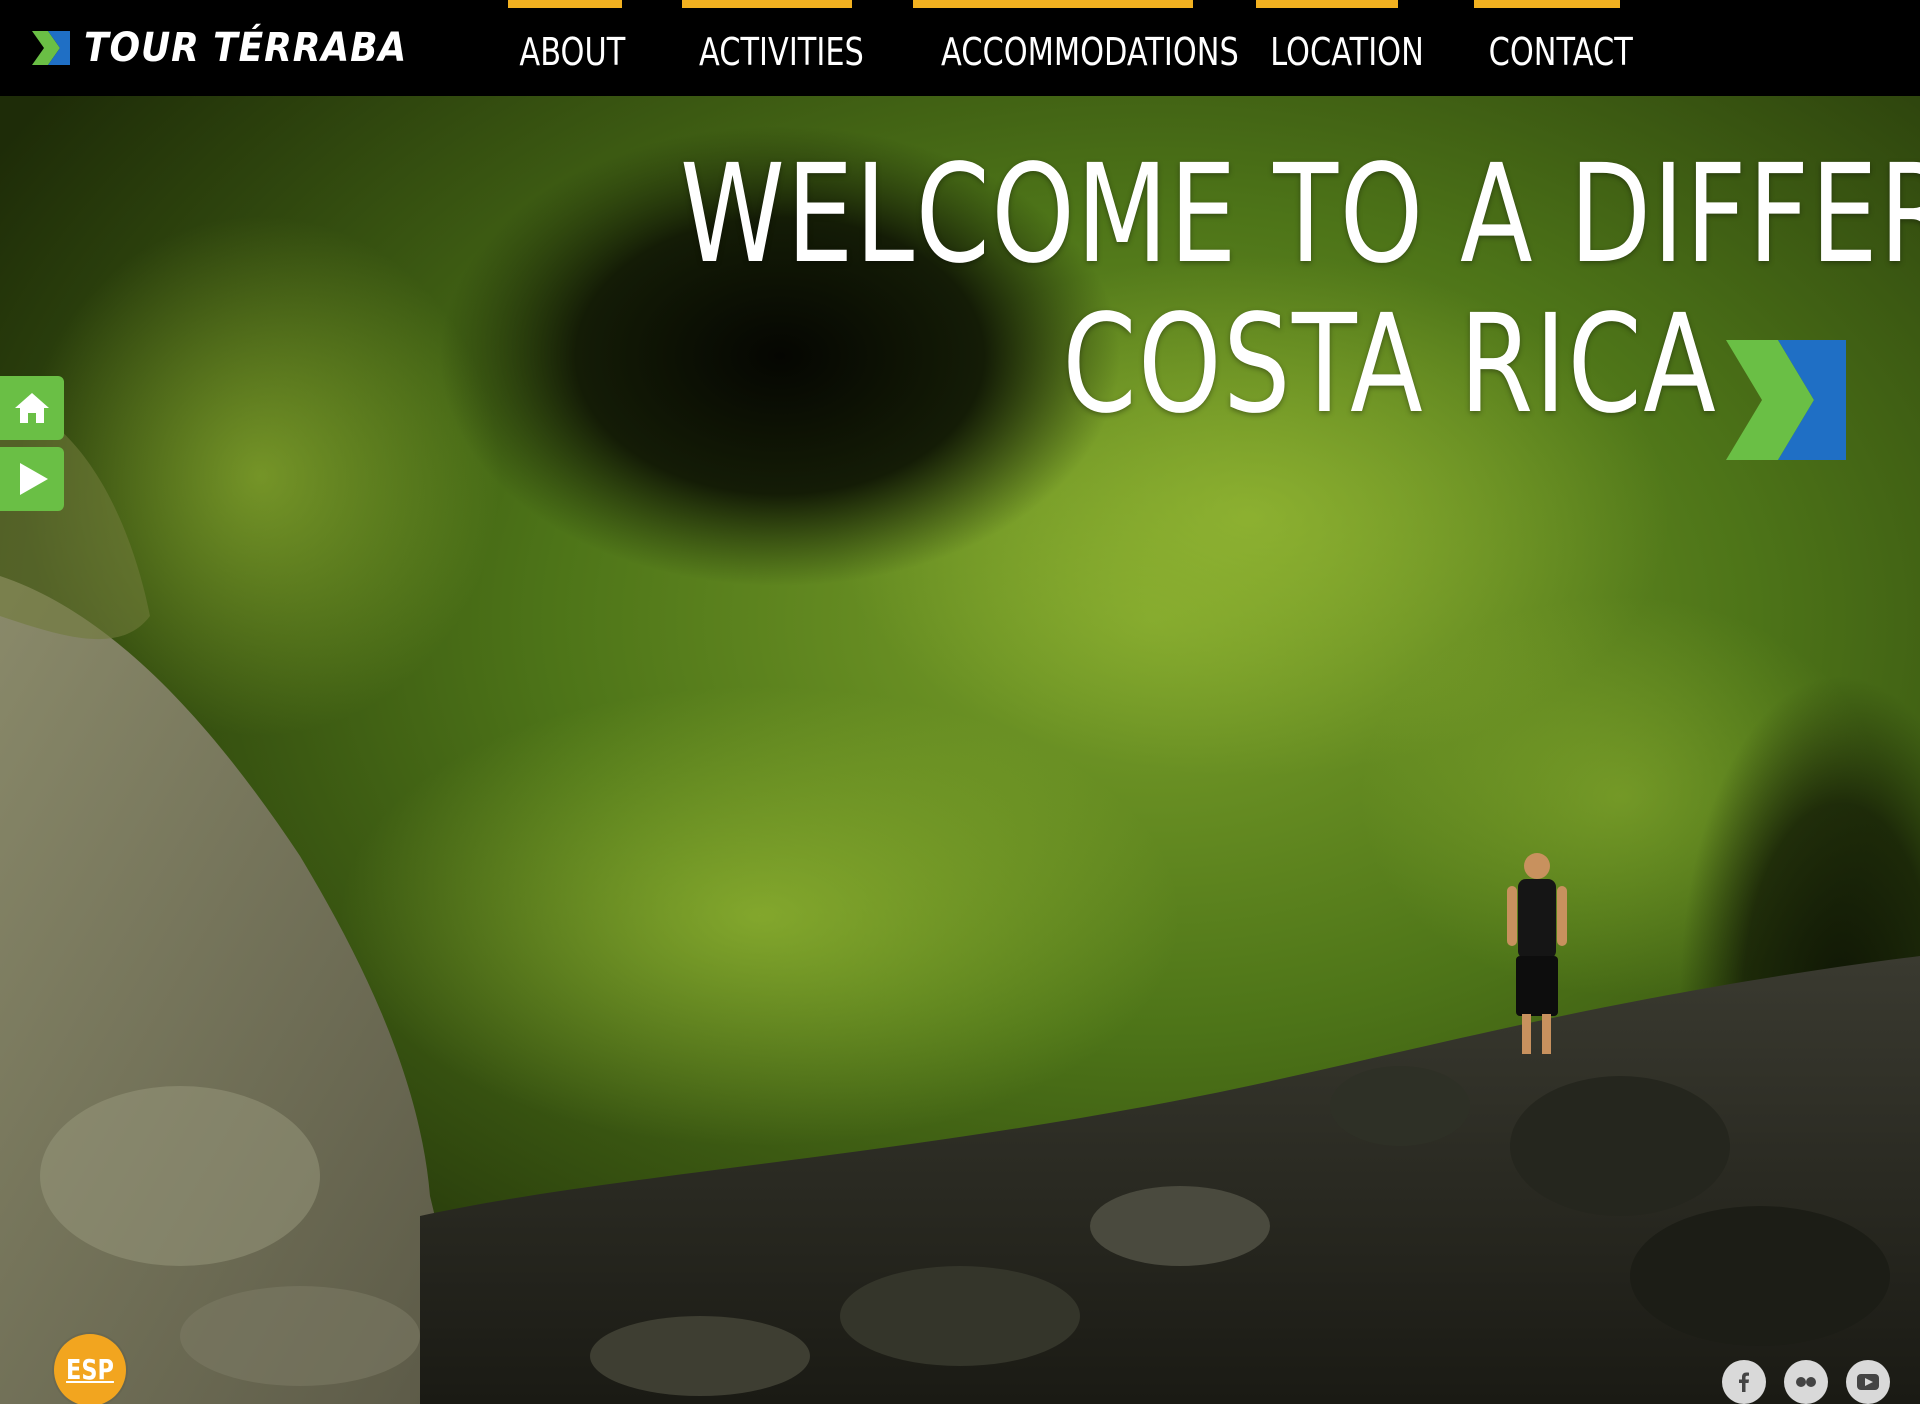  I want to click on language-toggle-button: ESP, so click(90, 1369).